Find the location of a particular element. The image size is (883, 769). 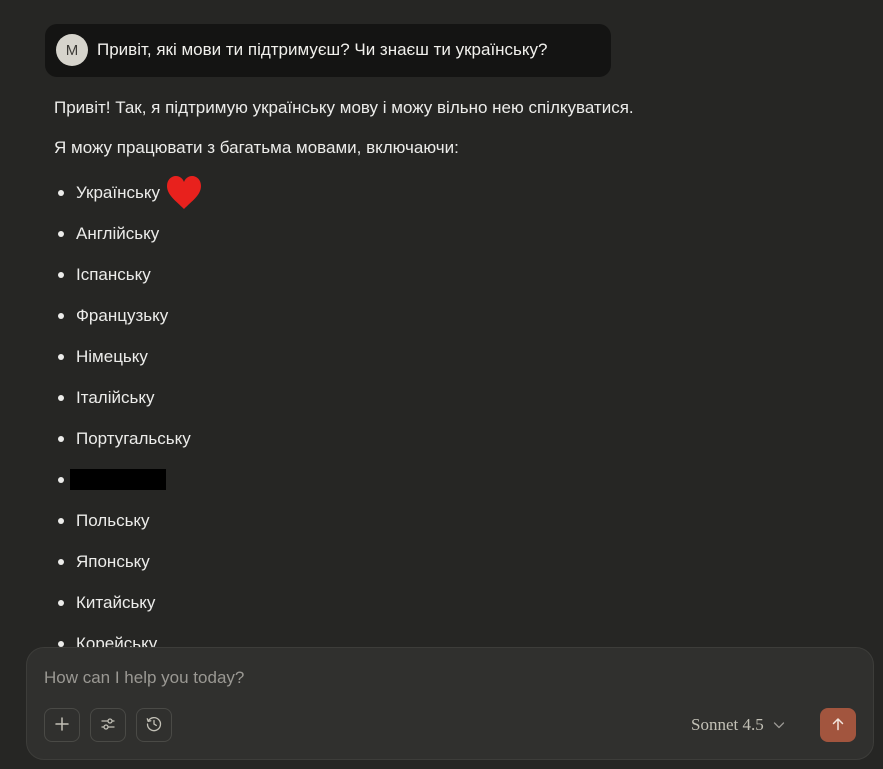

language-label: Італійську is located at coordinates (115, 397).